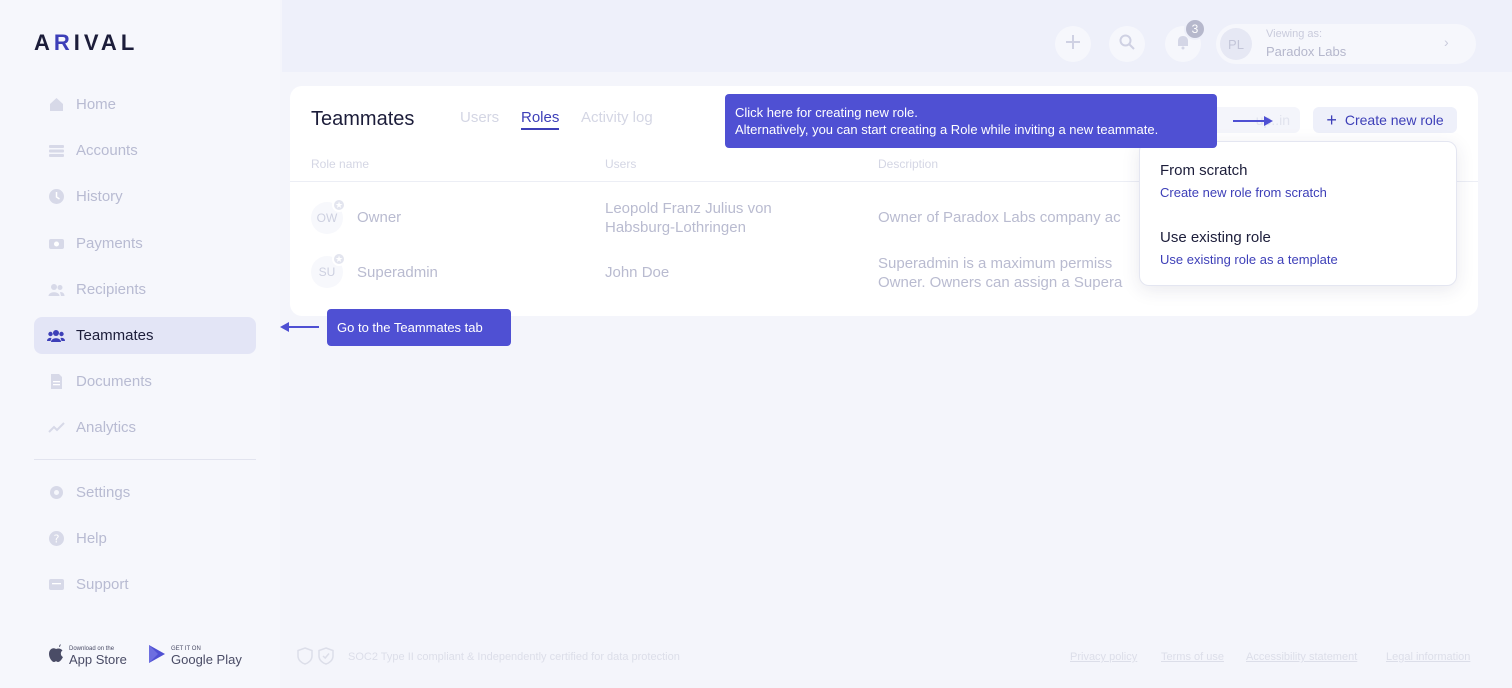 This screenshot has width=1512, height=688. What do you see at coordinates (1428, 657) in the screenshot?
I see `legal-information-link: Legal information` at bounding box center [1428, 657].